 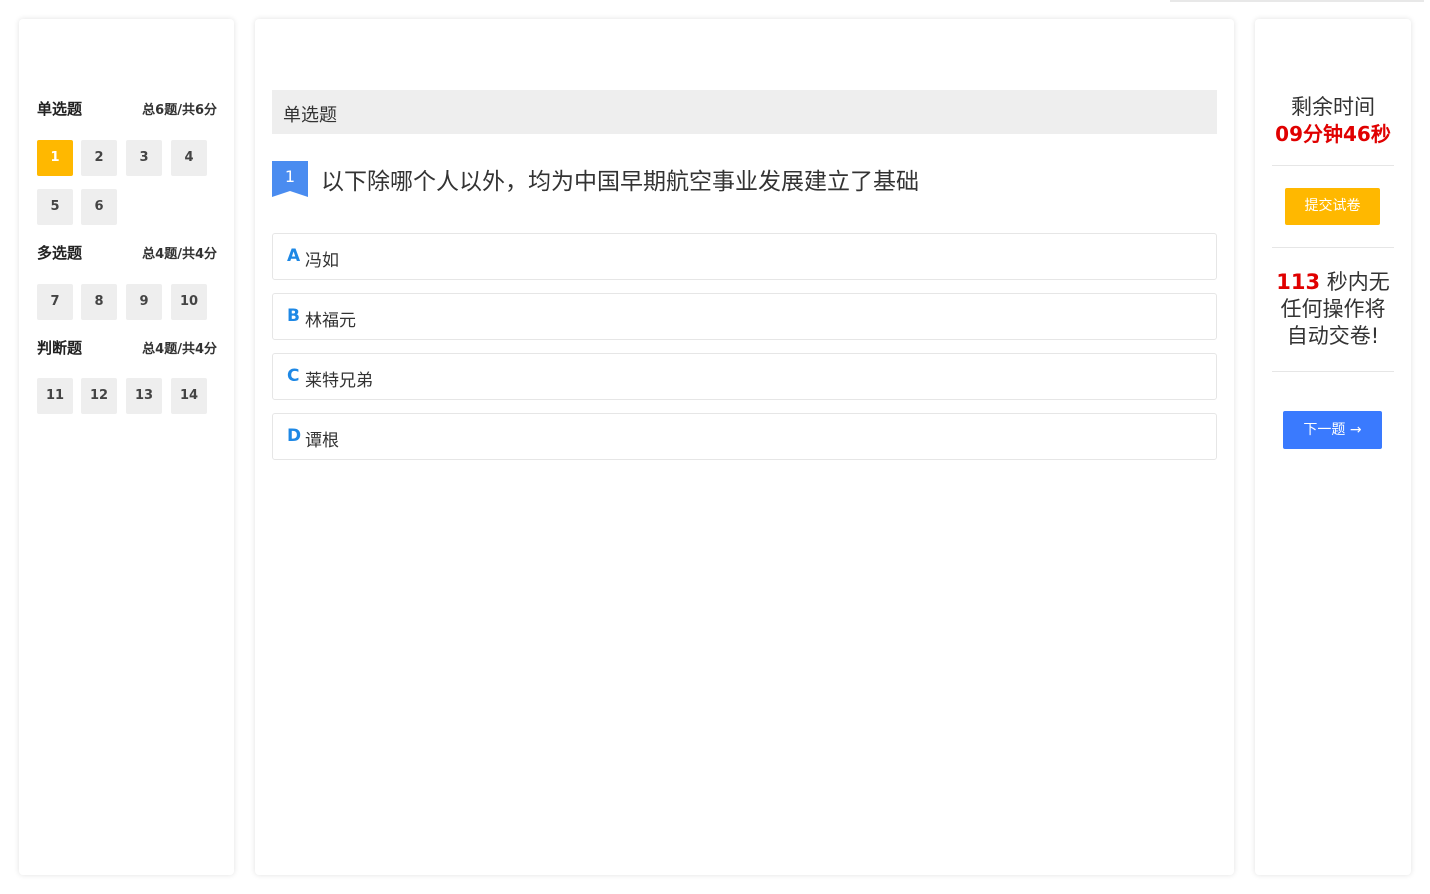 What do you see at coordinates (1333, 134) in the screenshot?
I see `timer-value: 09分钟46秒` at bounding box center [1333, 134].